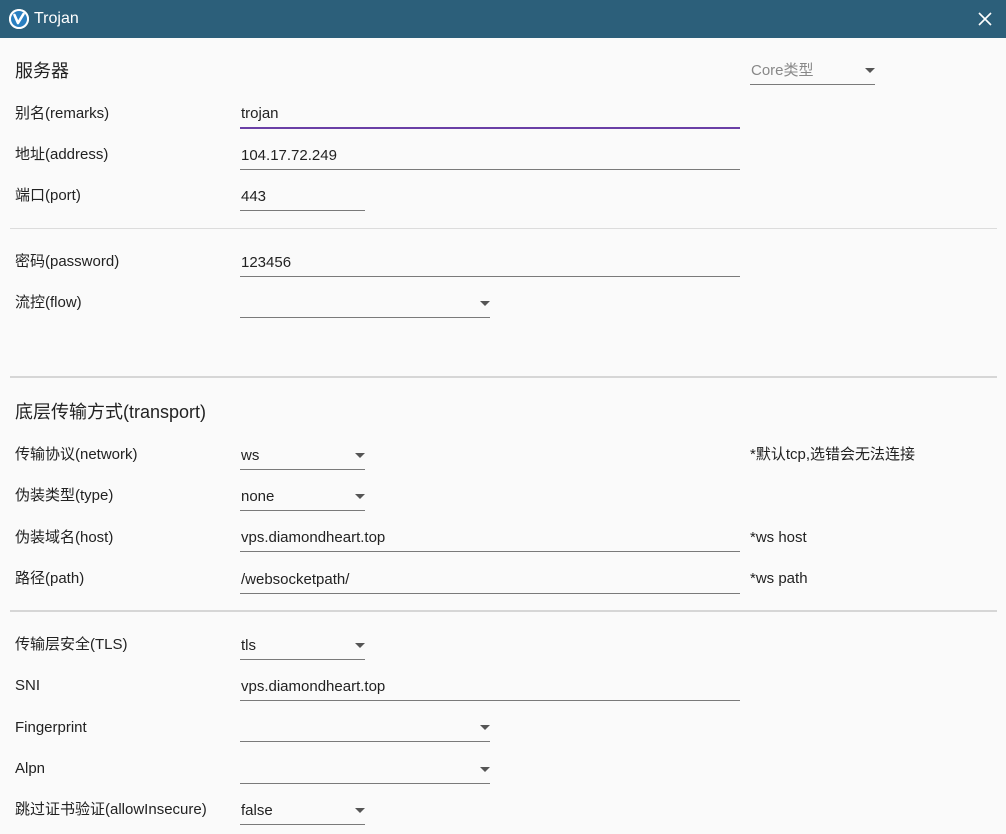  What do you see at coordinates (490, 263) in the screenshot?
I see `password-input: 123456` at bounding box center [490, 263].